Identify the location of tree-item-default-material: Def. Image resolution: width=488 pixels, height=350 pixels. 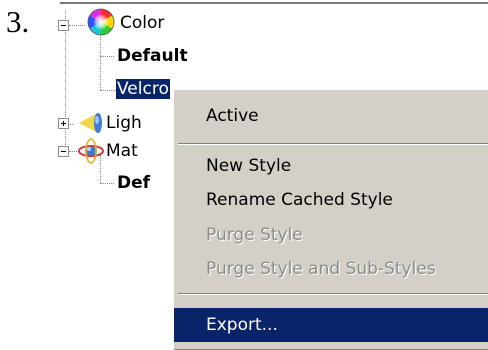
(133, 183).